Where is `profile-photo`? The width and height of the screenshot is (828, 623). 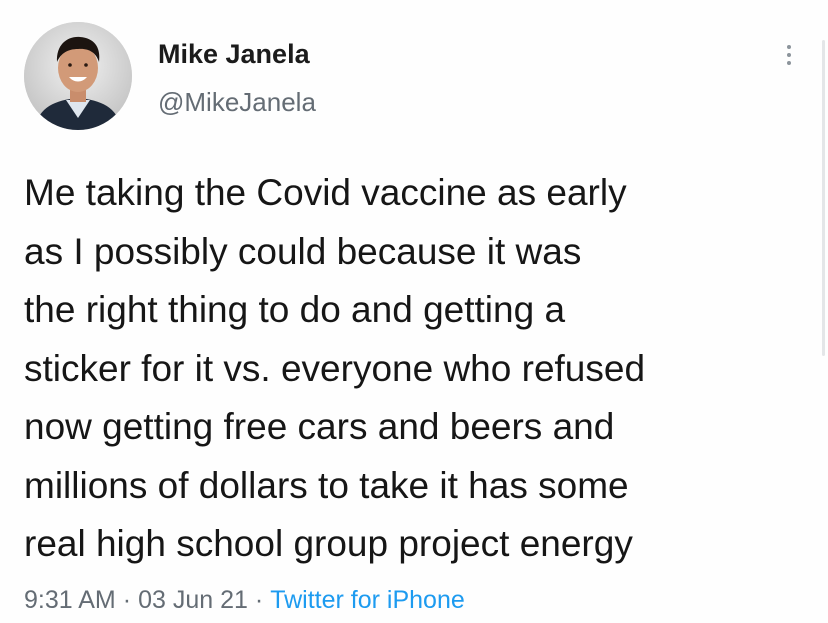
profile-photo is located at coordinates (78, 76).